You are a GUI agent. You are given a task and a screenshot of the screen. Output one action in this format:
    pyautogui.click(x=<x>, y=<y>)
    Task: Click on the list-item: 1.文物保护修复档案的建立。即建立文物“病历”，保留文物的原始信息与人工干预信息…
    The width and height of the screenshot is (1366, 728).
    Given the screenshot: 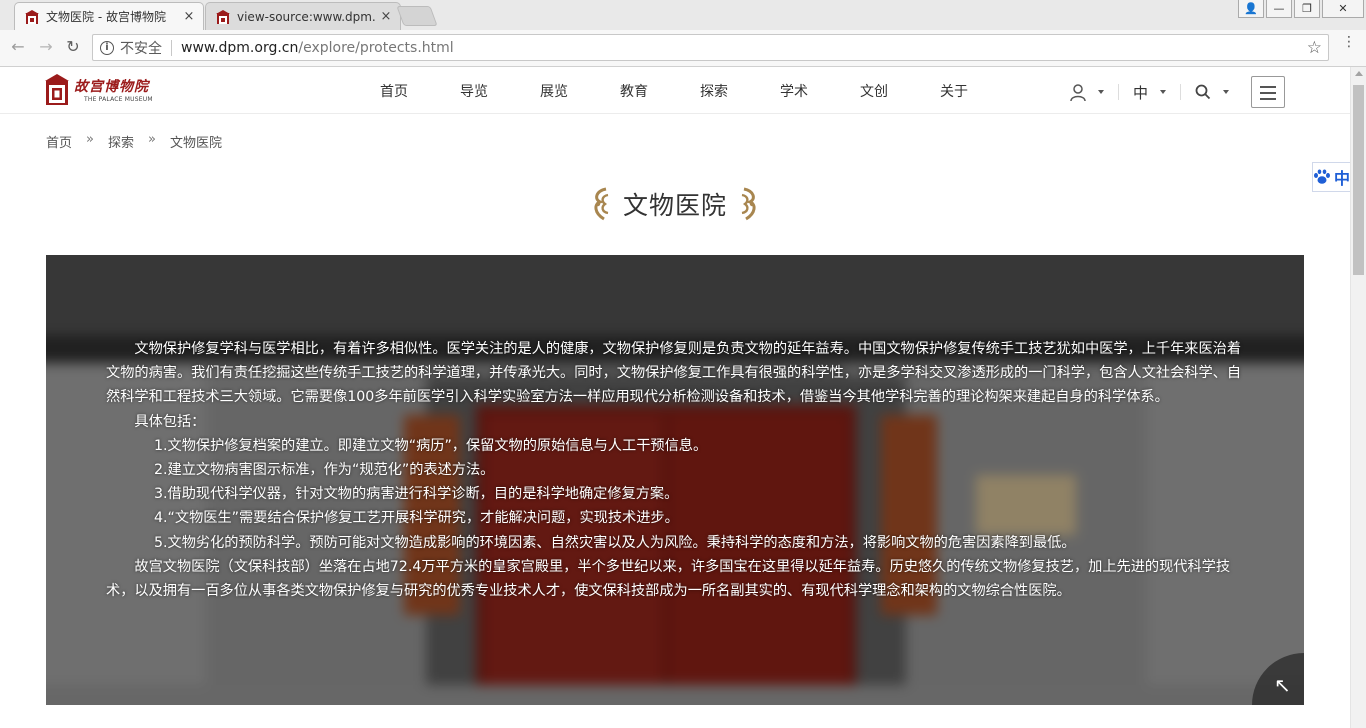 What is the action you would take?
    pyautogui.click(x=431, y=445)
    